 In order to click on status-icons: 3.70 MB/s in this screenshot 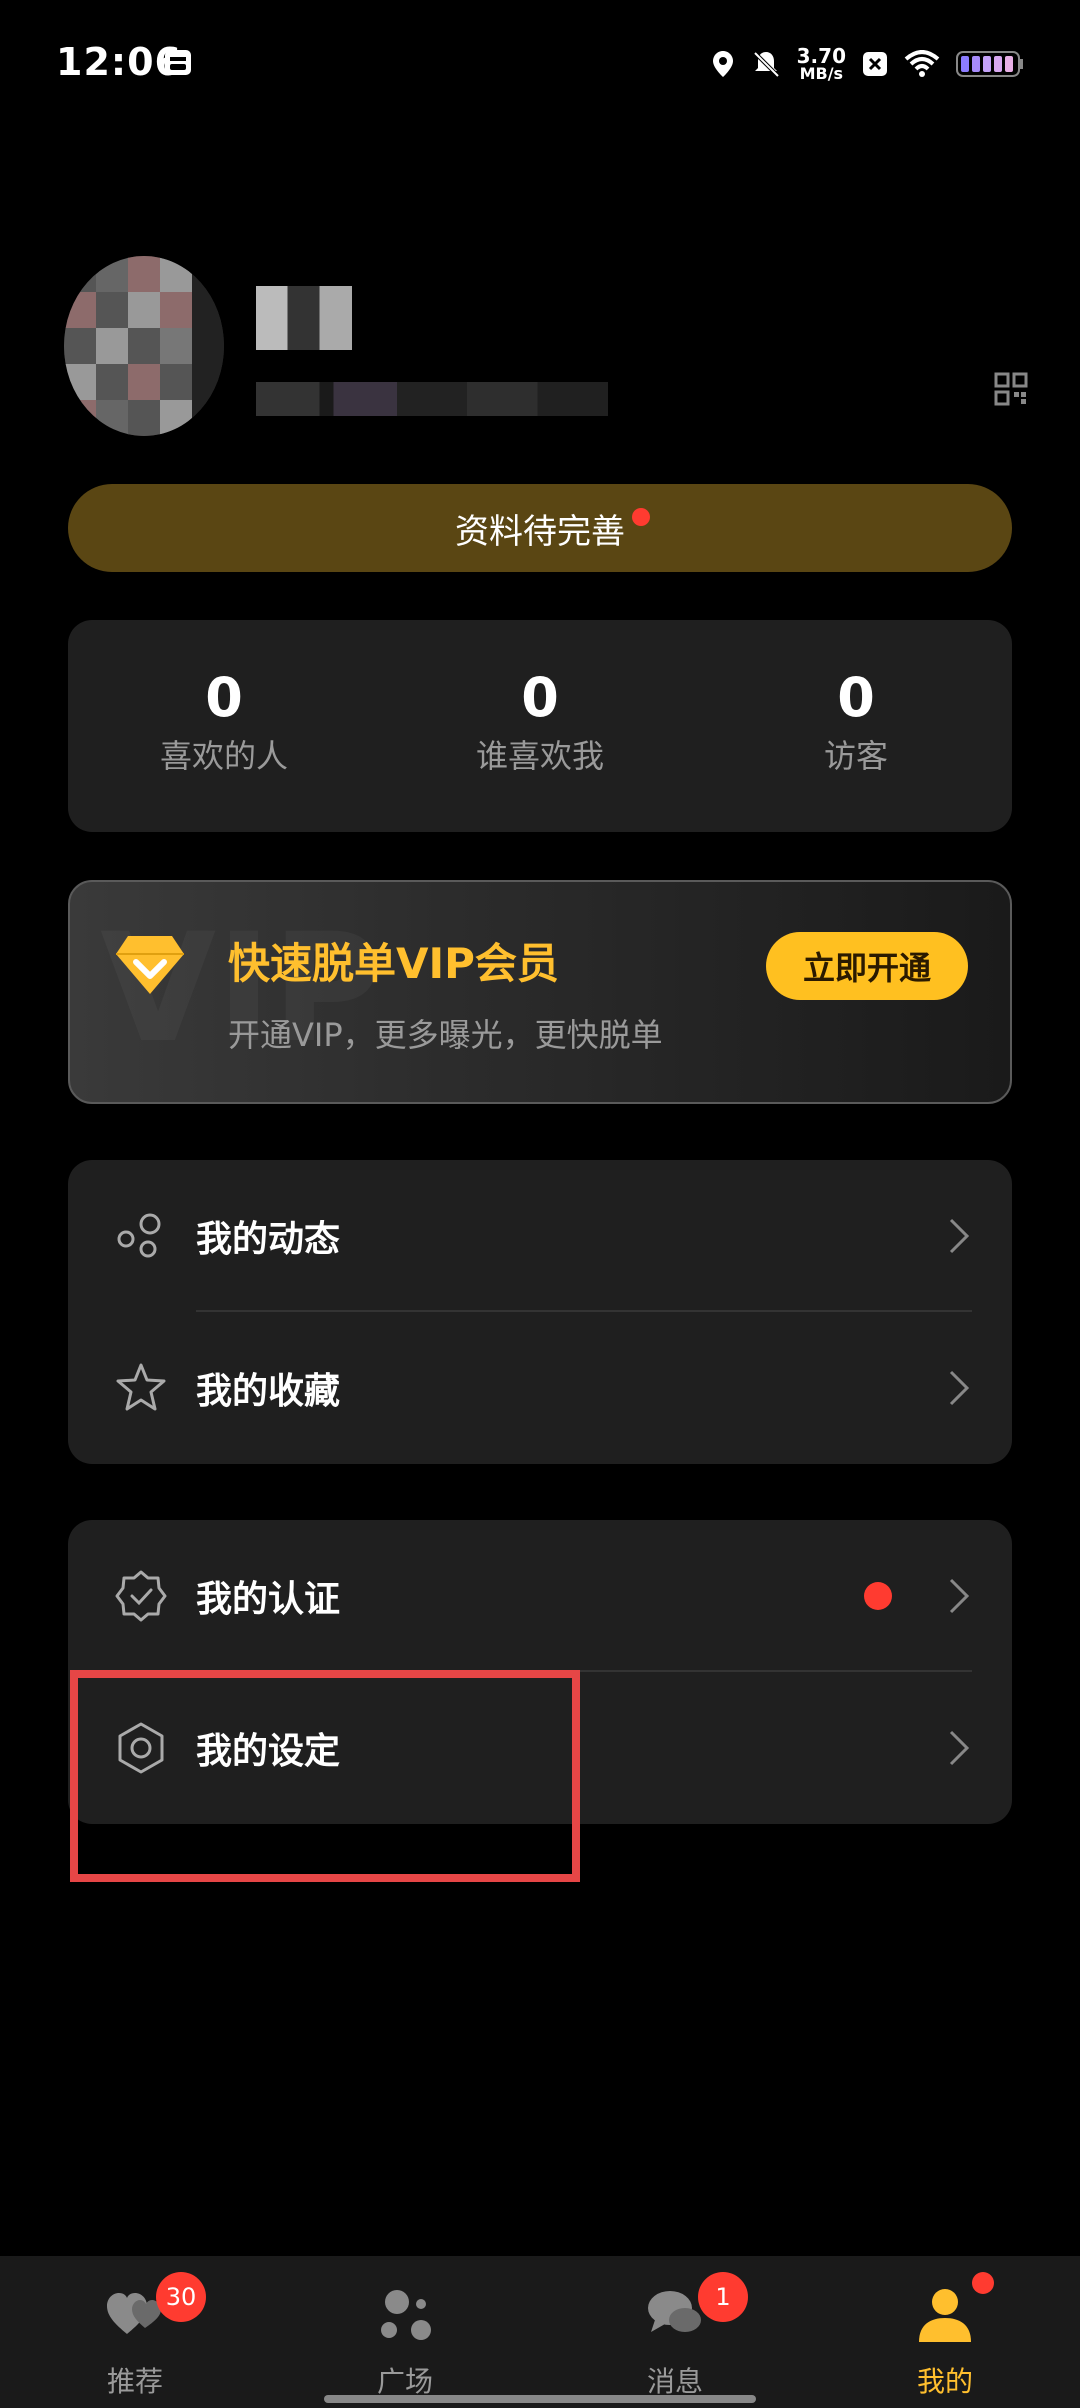, I will do `click(867, 64)`.